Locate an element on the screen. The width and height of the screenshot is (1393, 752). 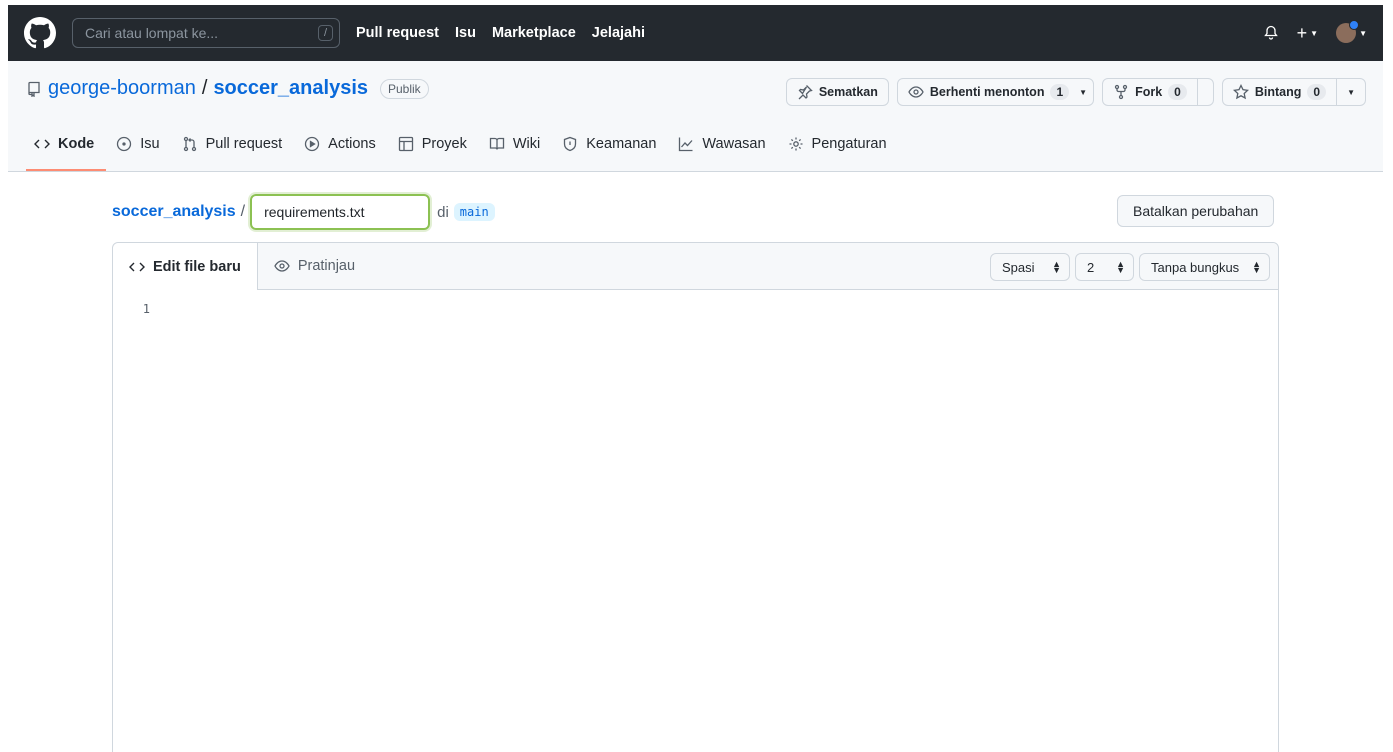
shield-icon is located at coordinates (570, 143).